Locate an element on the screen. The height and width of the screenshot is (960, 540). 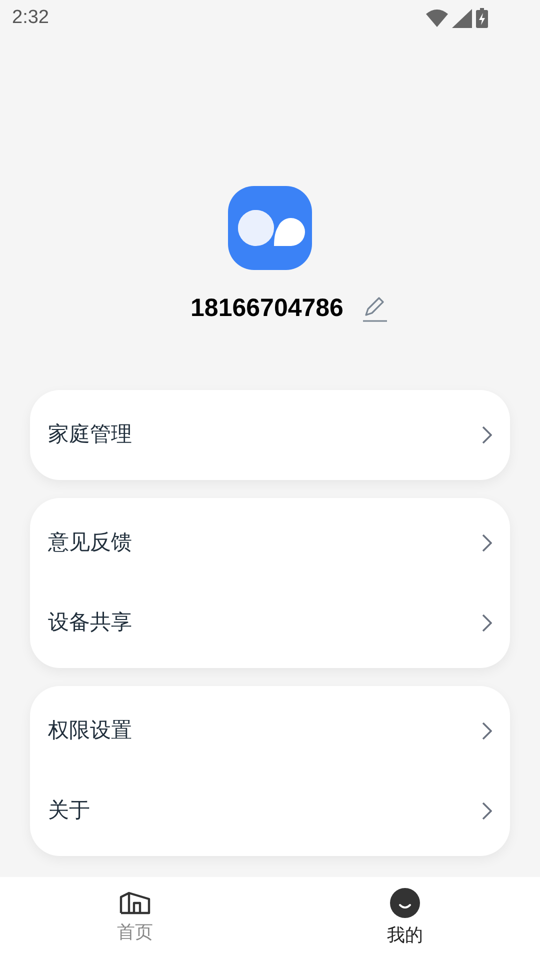
smiley-icon is located at coordinates (405, 903).